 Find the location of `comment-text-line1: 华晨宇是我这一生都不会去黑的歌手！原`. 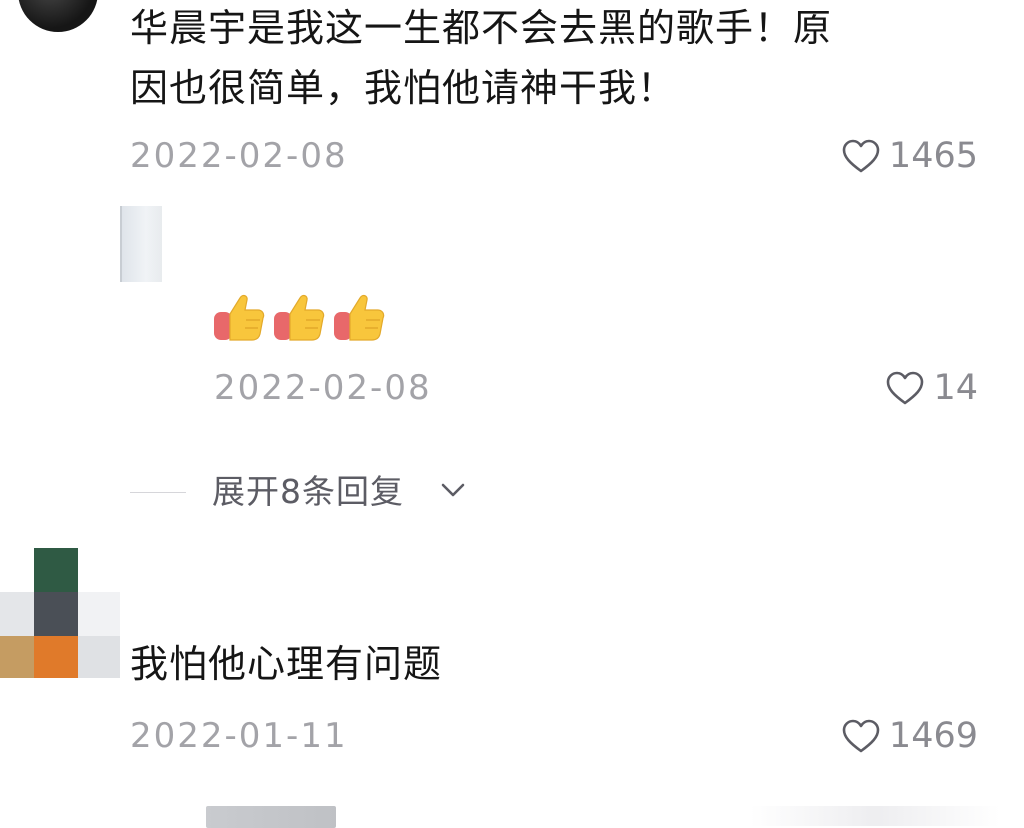

comment-text-line1: 华晨宇是我这一生都不会去黑的歌手！原 is located at coordinates (481, 28).